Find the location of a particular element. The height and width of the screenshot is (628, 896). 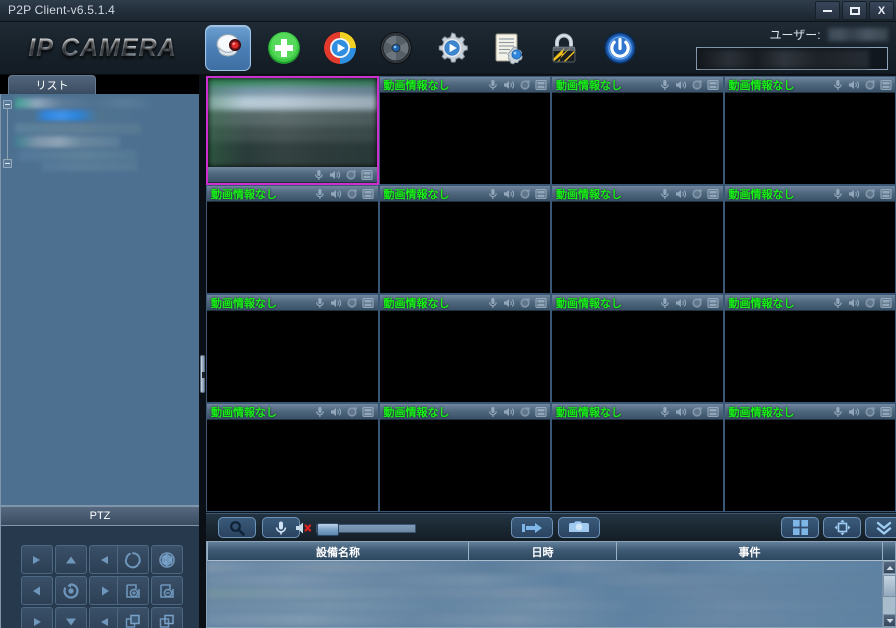

ptz-down-button is located at coordinates (71, 617).